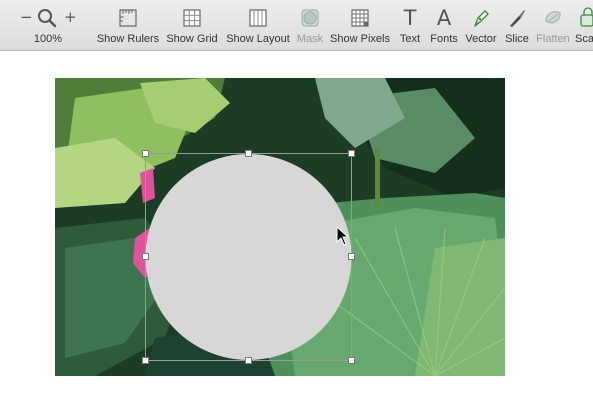 Image resolution: width=593 pixels, height=405 pixels. What do you see at coordinates (145, 153) in the screenshot?
I see `resize-handle-top-left` at bounding box center [145, 153].